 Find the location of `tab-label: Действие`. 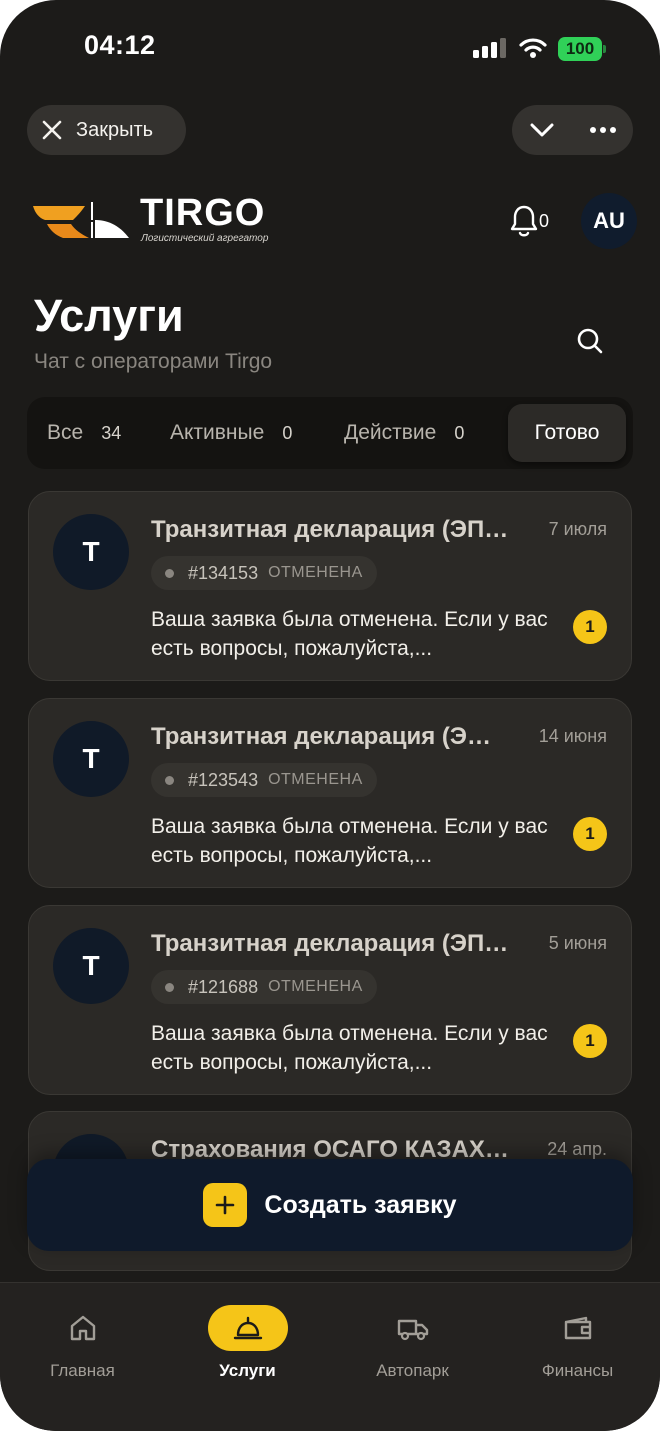

tab-label: Действие is located at coordinates (390, 432).